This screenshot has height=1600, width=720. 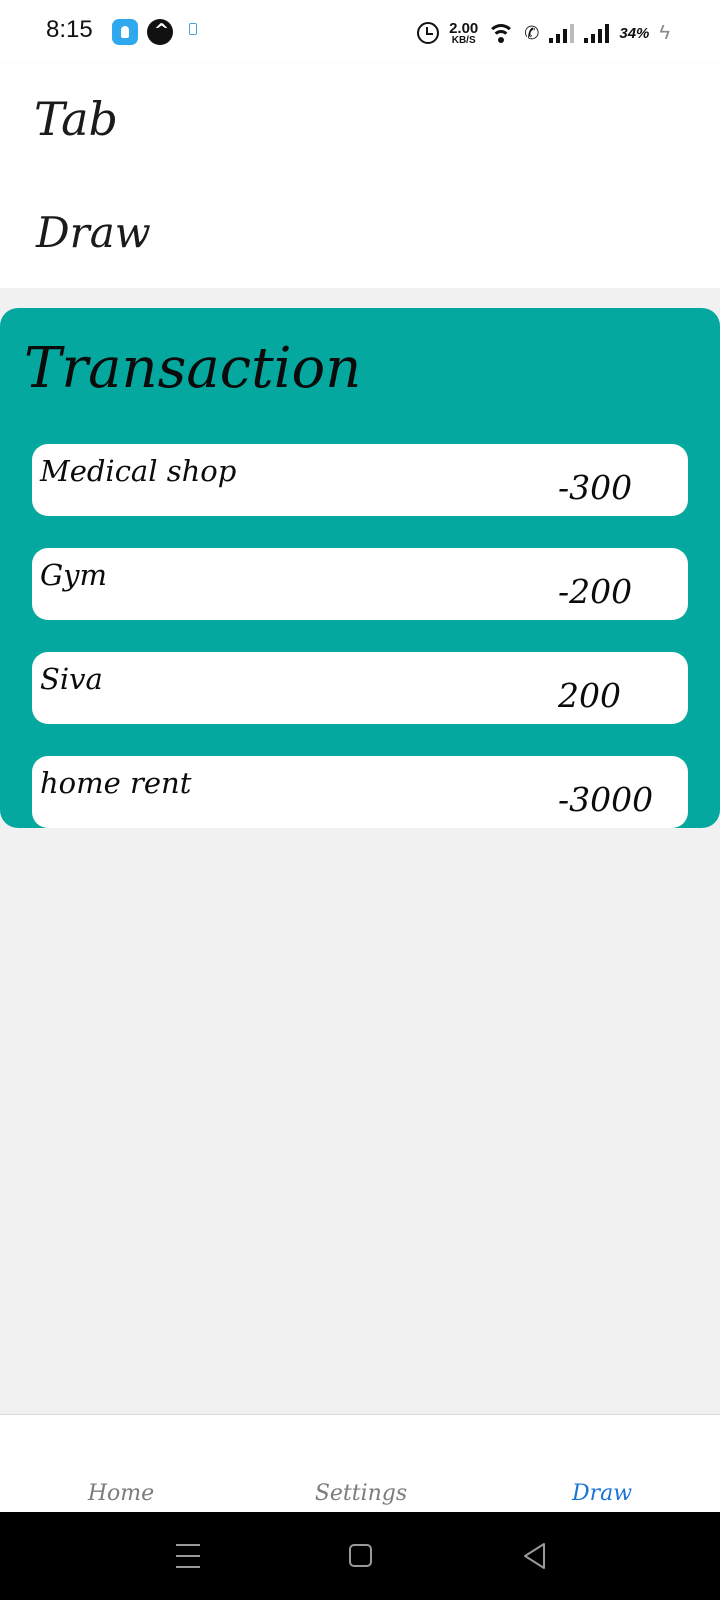 What do you see at coordinates (589, 695) in the screenshot?
I see `transaction-amount: 200` at bounding box center [589, 695].